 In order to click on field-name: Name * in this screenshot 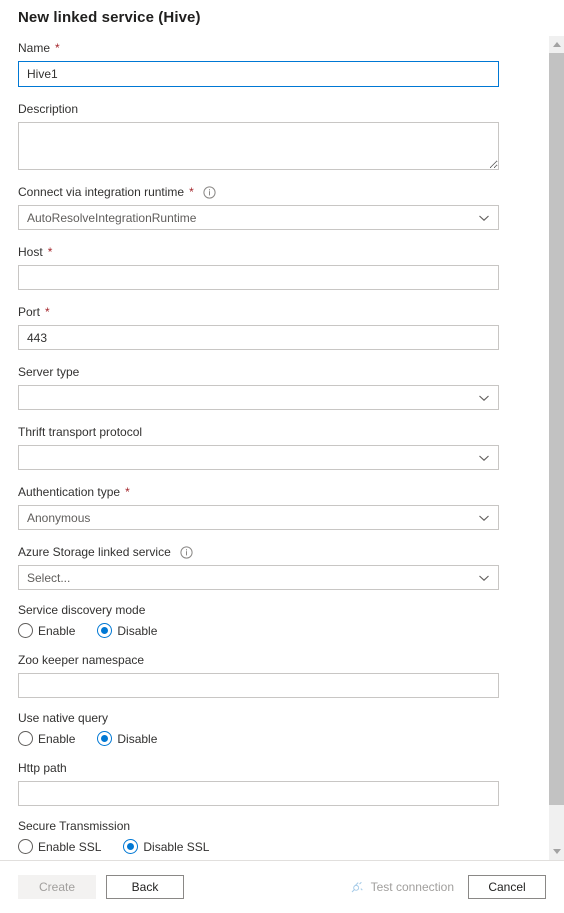, I will do `click(283, 63)`.